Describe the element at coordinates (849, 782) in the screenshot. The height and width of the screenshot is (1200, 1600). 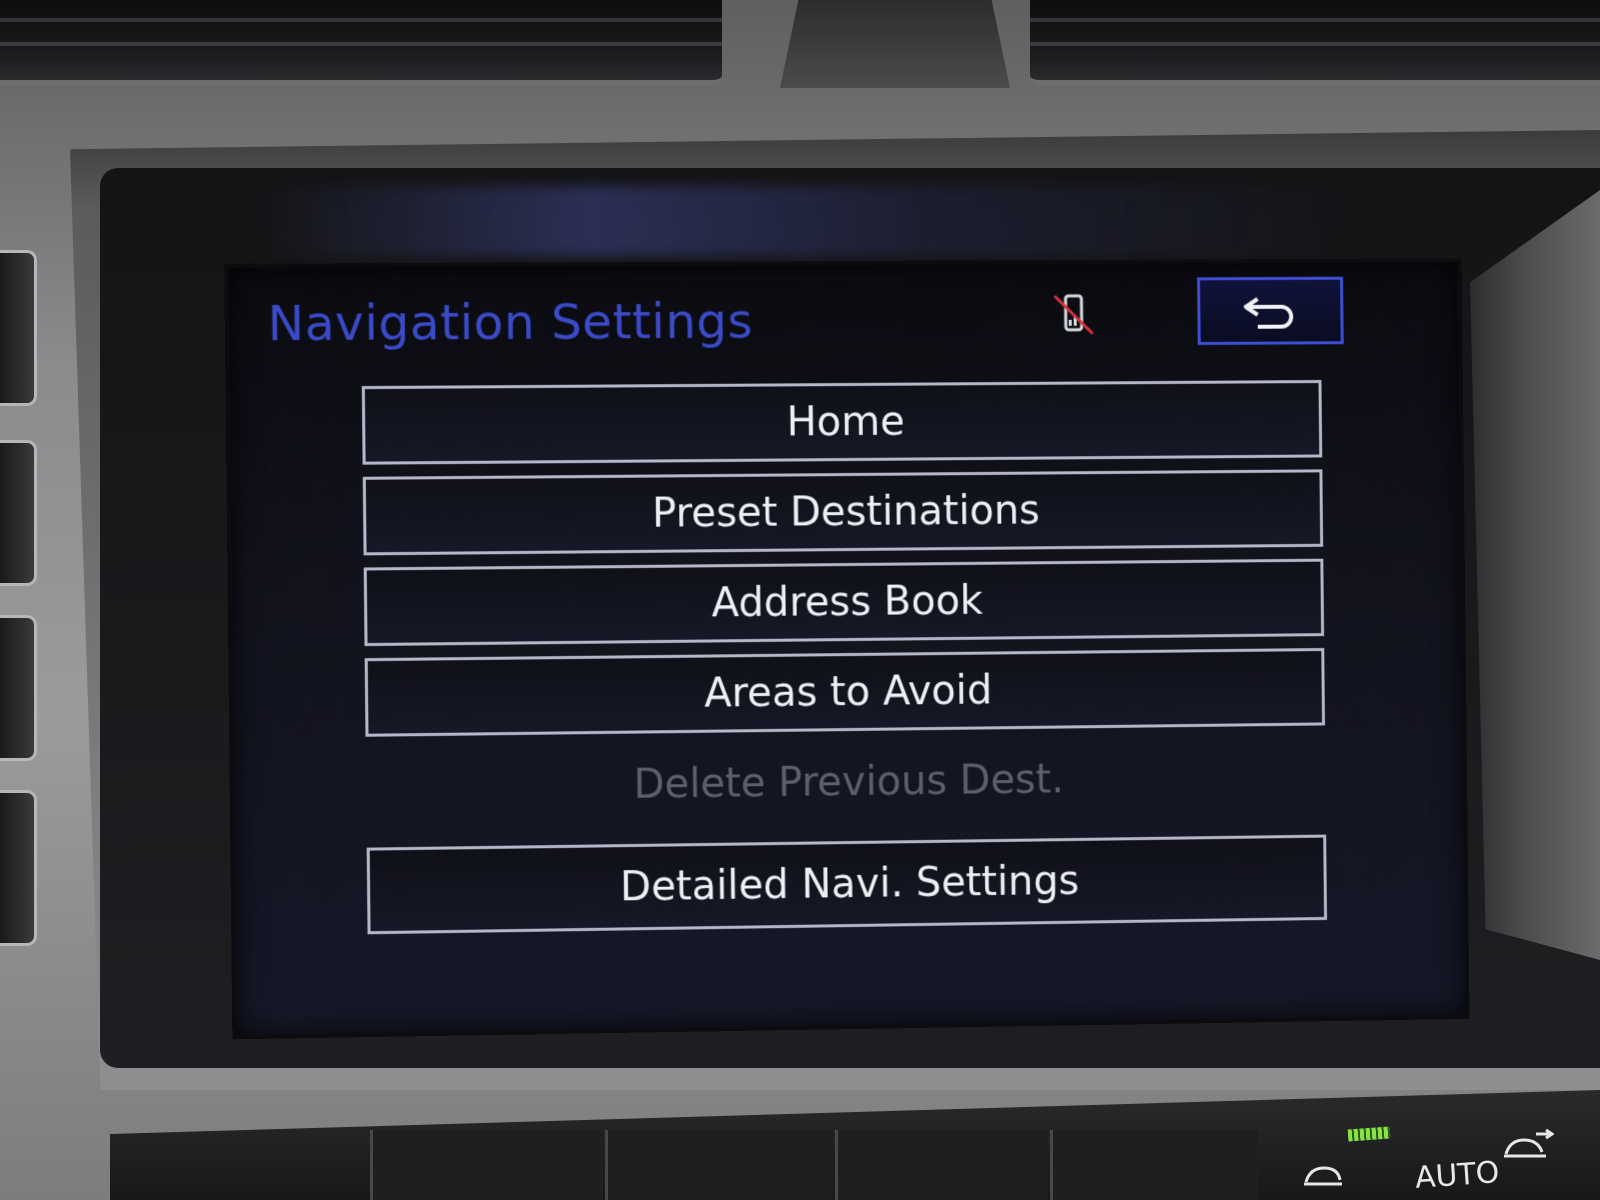
I see `menu-item-label: Delete Previous Dest.` at that location.